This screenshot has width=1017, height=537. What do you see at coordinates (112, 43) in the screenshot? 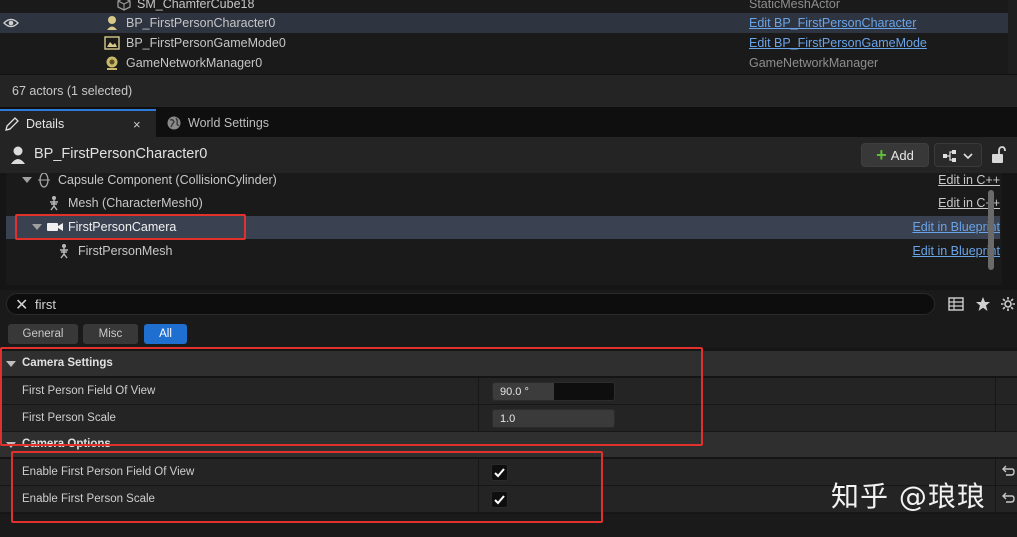
I see `game-mode-icon` at bounding box center [112, 43].